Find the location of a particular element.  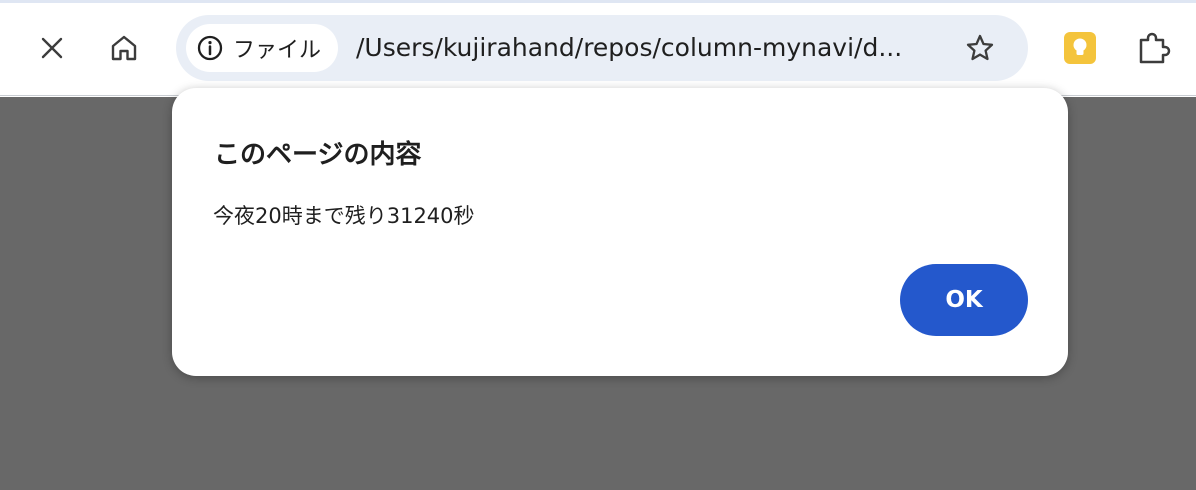

home-icon is located at coordinates (124, 48).